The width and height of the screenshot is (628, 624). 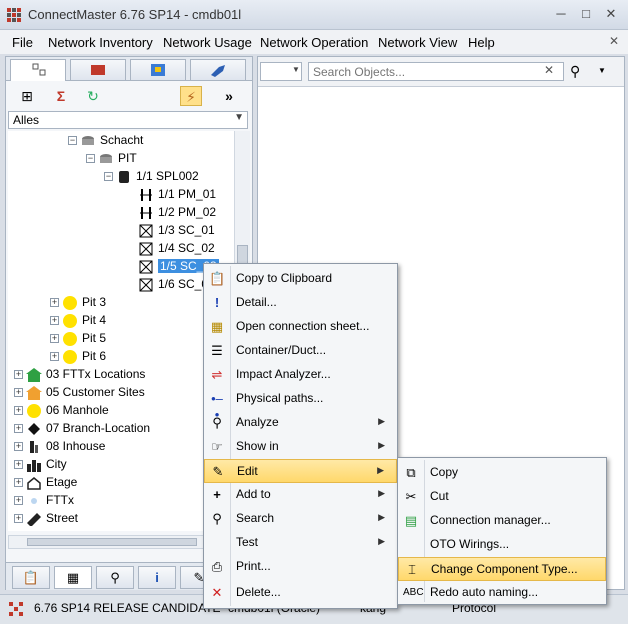 I want to click on tree-node-pit5: + Pit 5, so click(x=78, y=338).